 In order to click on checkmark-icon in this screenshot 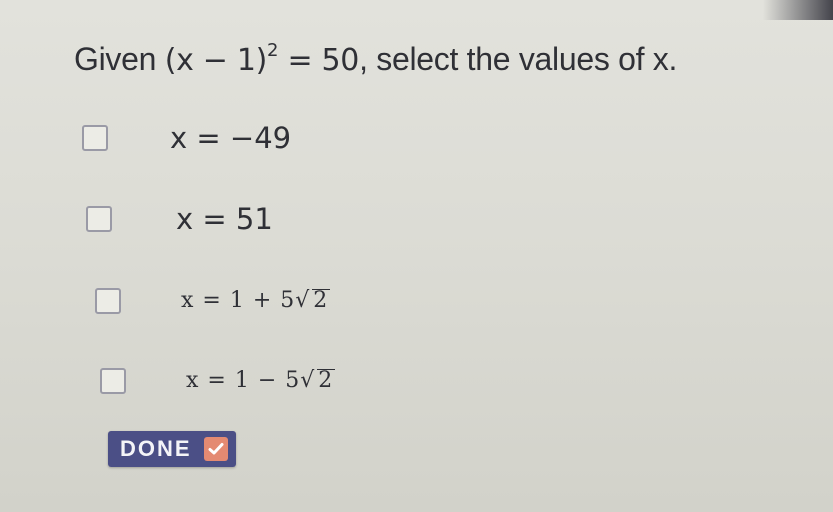, I will do `click(215, 449)`.